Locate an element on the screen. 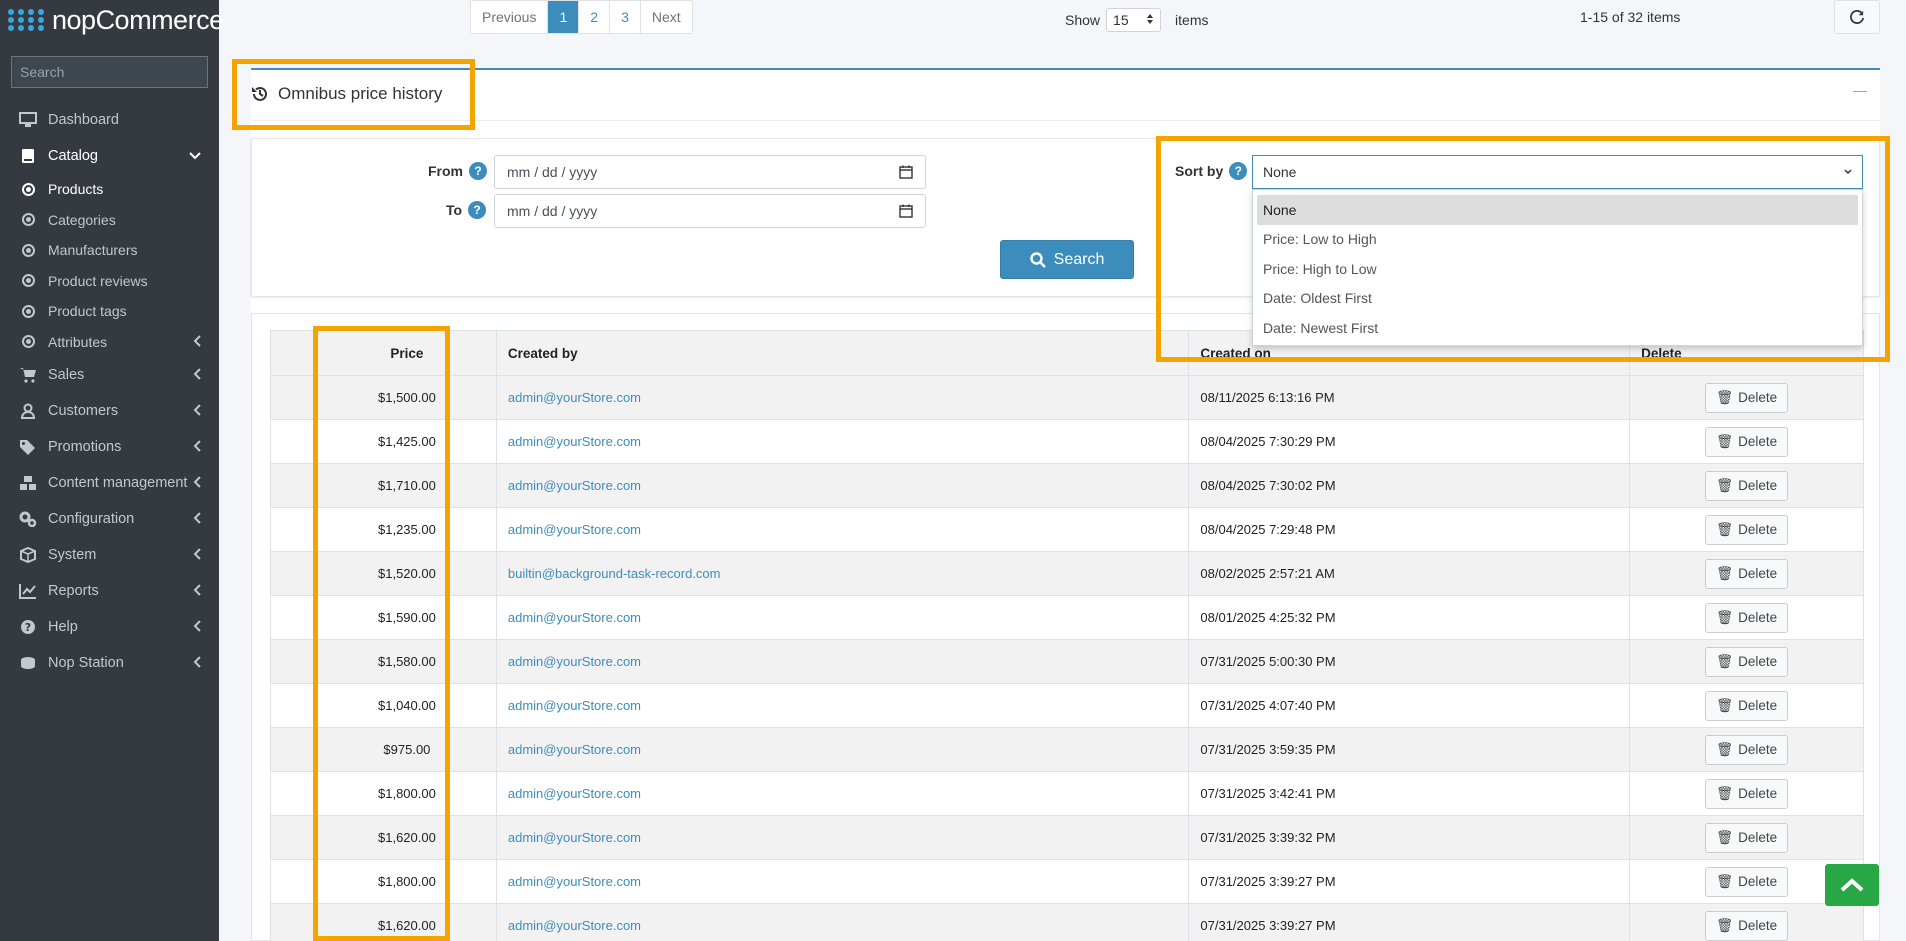 This screenshot has height=941, width=1906. card-header: Omnibus price history — is located at coordinates (1065, 95).